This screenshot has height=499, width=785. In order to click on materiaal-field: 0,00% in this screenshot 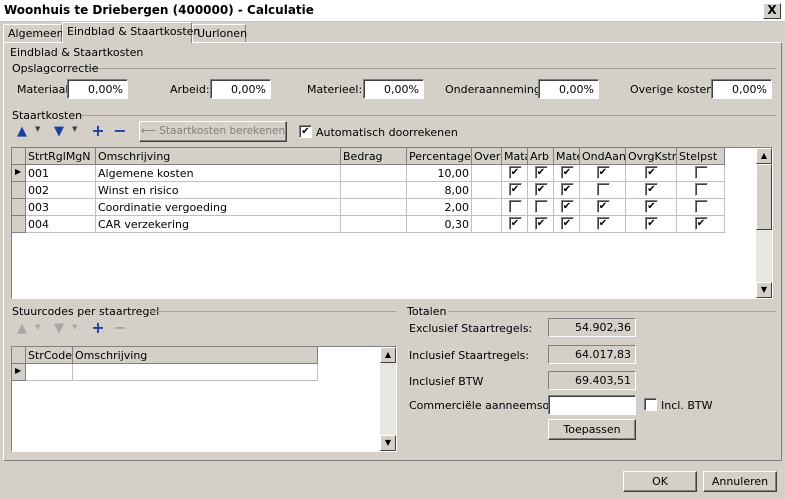, I will do `click(97, 89)`.